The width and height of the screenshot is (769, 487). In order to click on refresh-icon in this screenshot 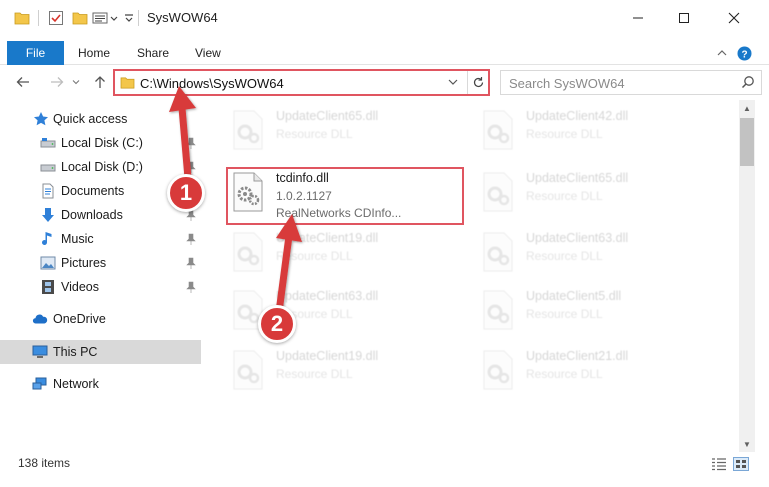, I will do `click(478, 82)`.